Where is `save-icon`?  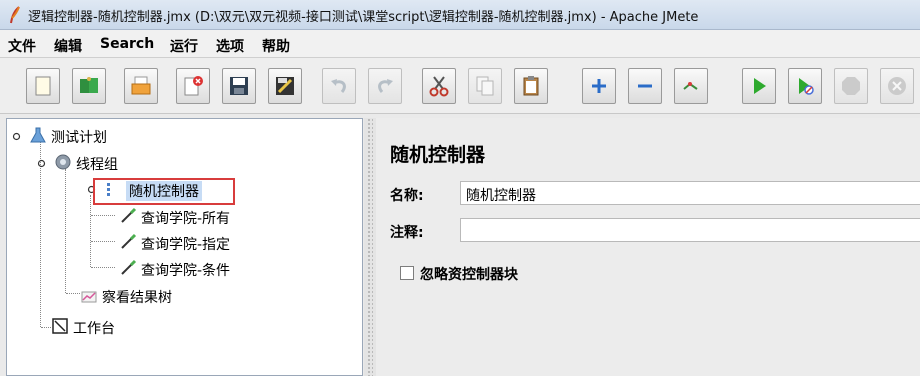
save-icon is located at coordinates (239, 86).